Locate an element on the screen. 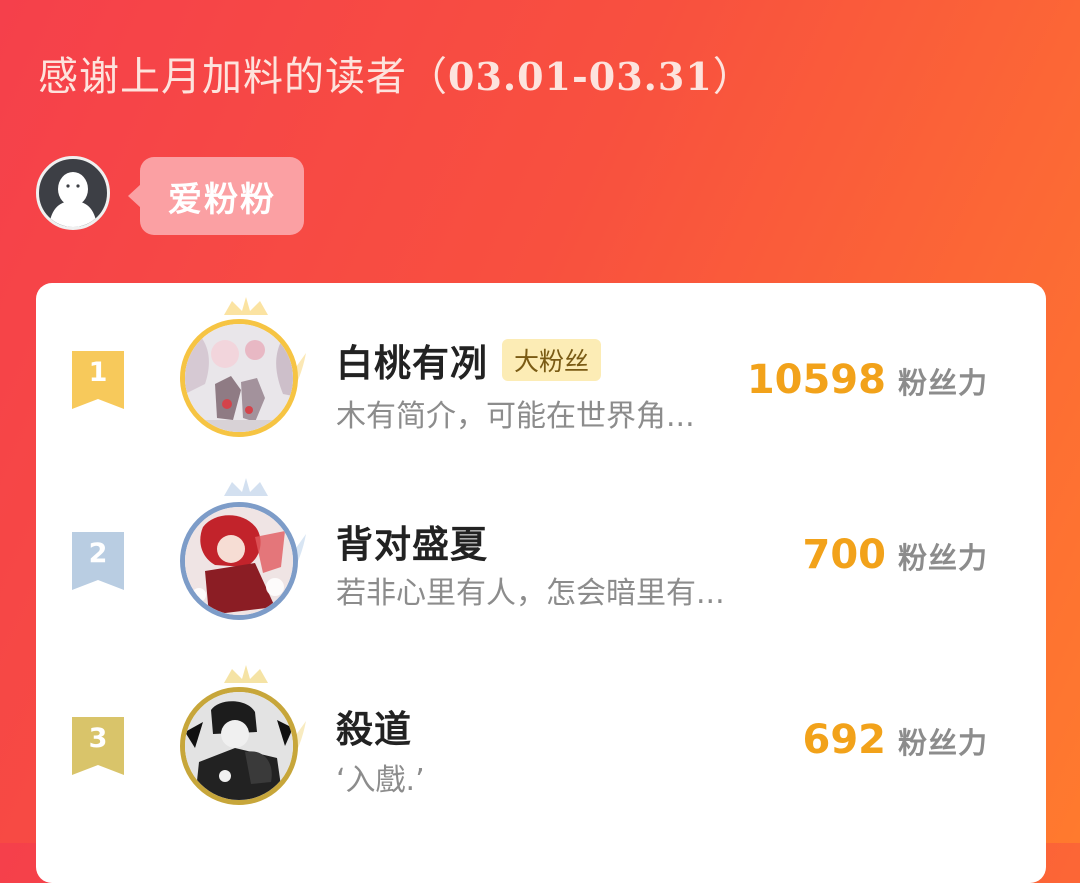 Image resolution: width=1080 pixels, height=883 pixels. default-user-avatar-icon is located at coordinates (73, 199).